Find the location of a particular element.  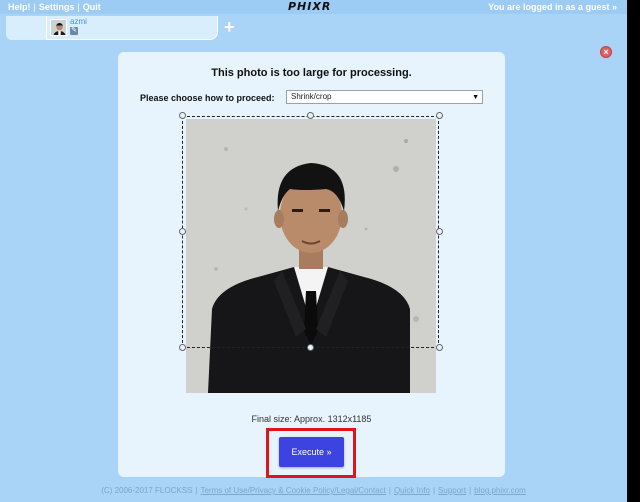

footer-link-quick-info: Quick Info is located at coordinates (412, 490).